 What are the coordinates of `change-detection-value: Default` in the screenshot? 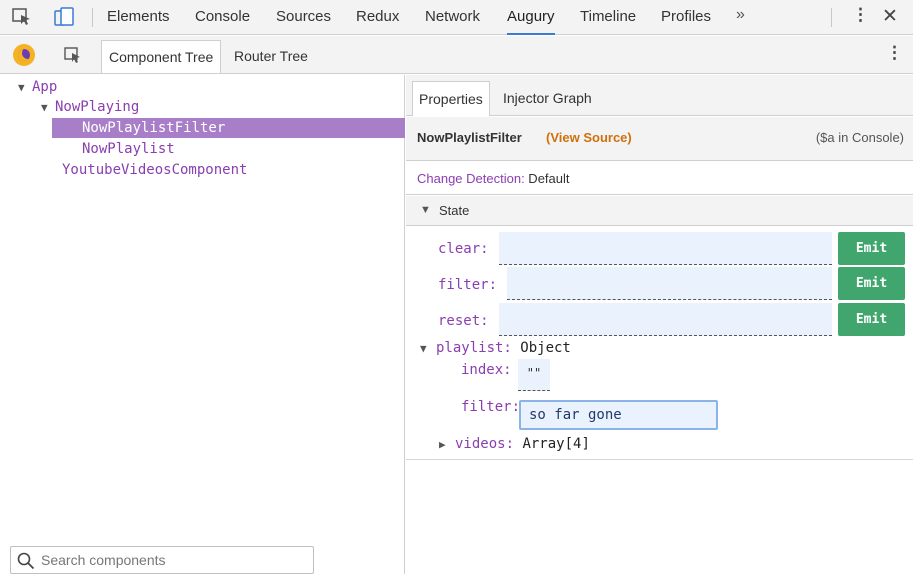 It's located at (547, 178).